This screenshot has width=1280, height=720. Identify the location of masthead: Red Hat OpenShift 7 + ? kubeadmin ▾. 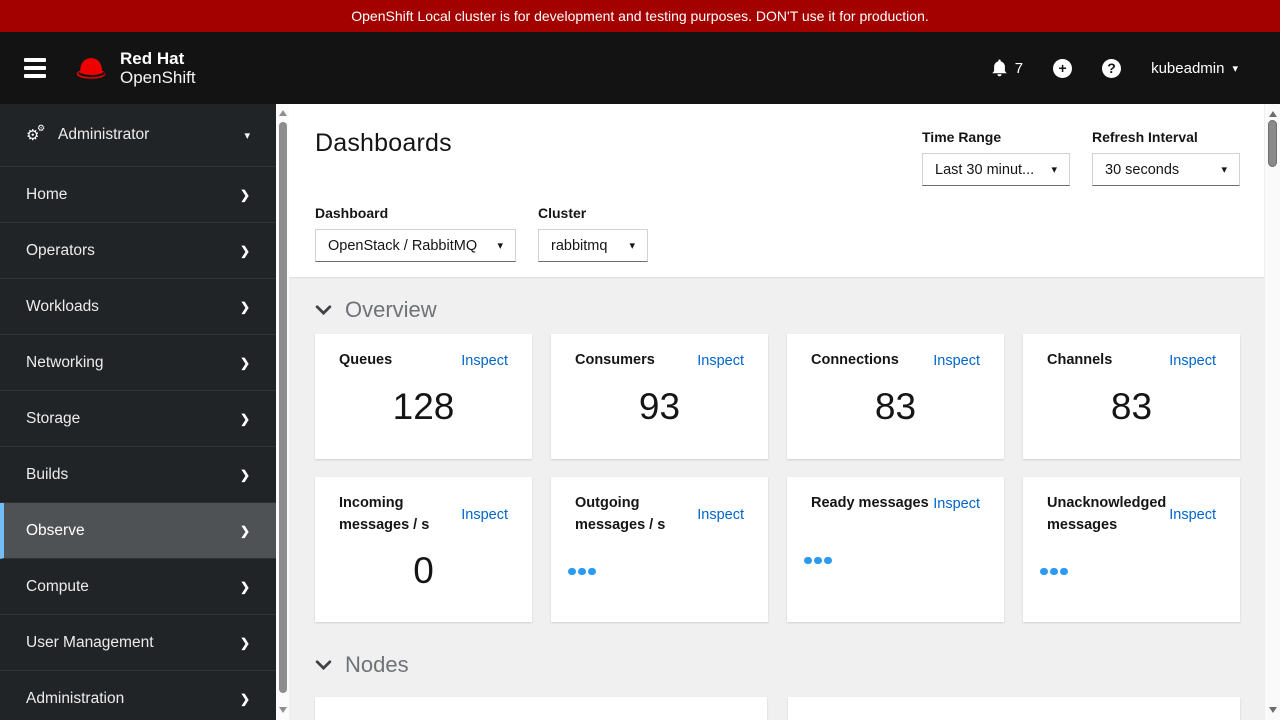
(640, 68).